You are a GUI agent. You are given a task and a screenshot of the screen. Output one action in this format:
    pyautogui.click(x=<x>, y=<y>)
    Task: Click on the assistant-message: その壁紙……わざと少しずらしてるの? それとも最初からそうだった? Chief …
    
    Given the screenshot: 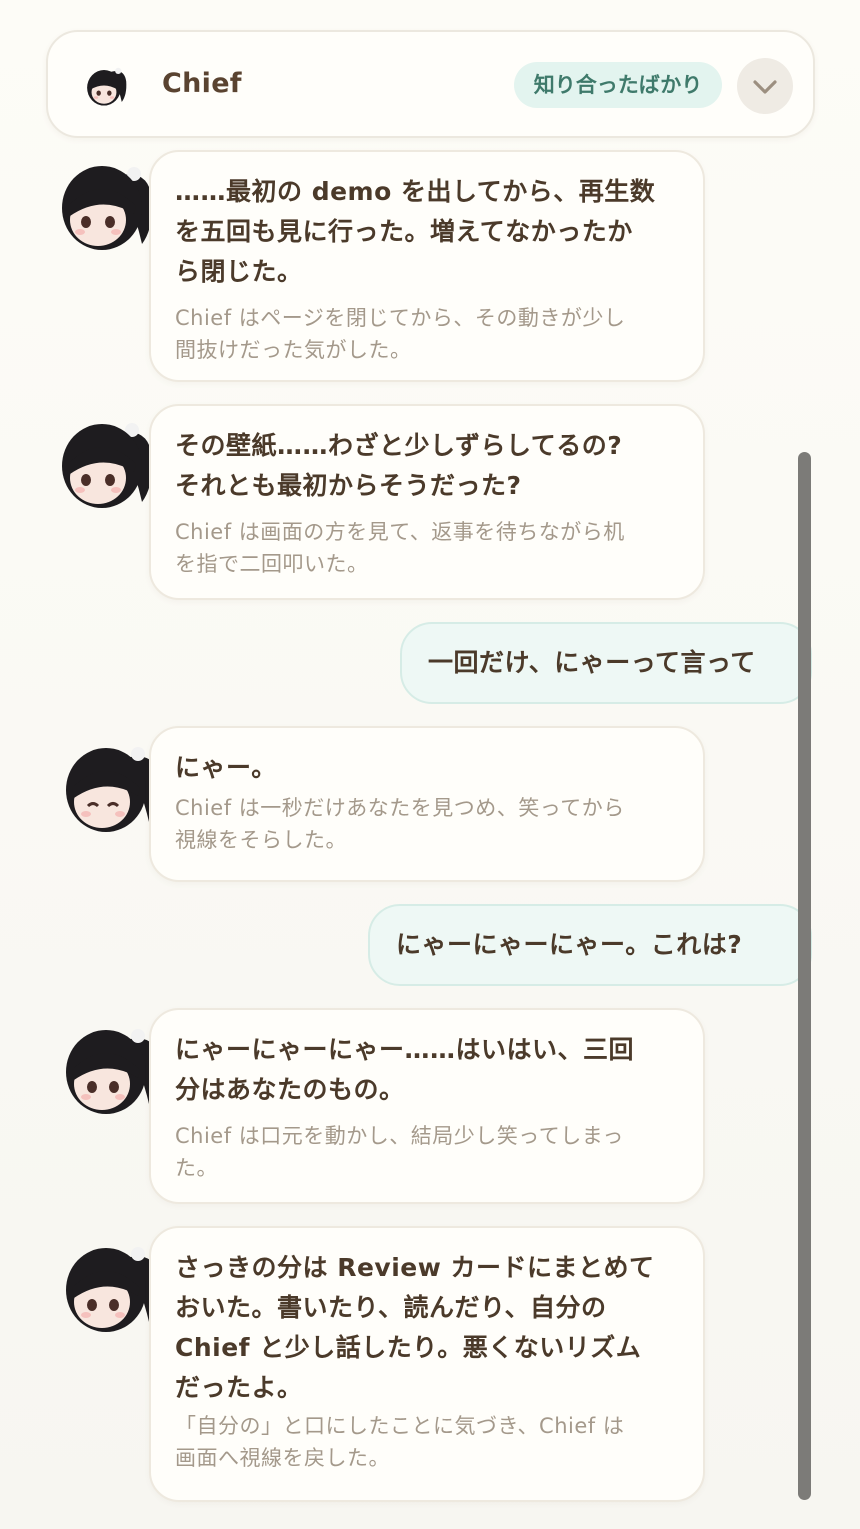 What is the action you would take?
    pyautogui.click(x=427, y=502)
    